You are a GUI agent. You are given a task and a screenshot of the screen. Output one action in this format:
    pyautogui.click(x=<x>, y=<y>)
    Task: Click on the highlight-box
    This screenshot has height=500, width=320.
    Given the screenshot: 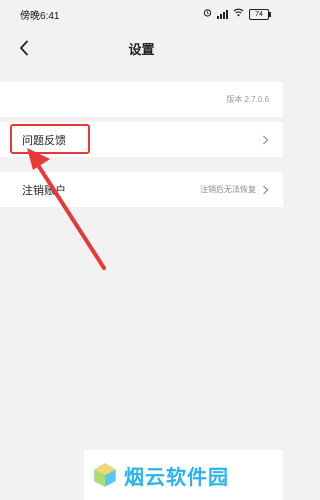 What is the action you would take?
    pyautogui.click(x=50, y=139)
    